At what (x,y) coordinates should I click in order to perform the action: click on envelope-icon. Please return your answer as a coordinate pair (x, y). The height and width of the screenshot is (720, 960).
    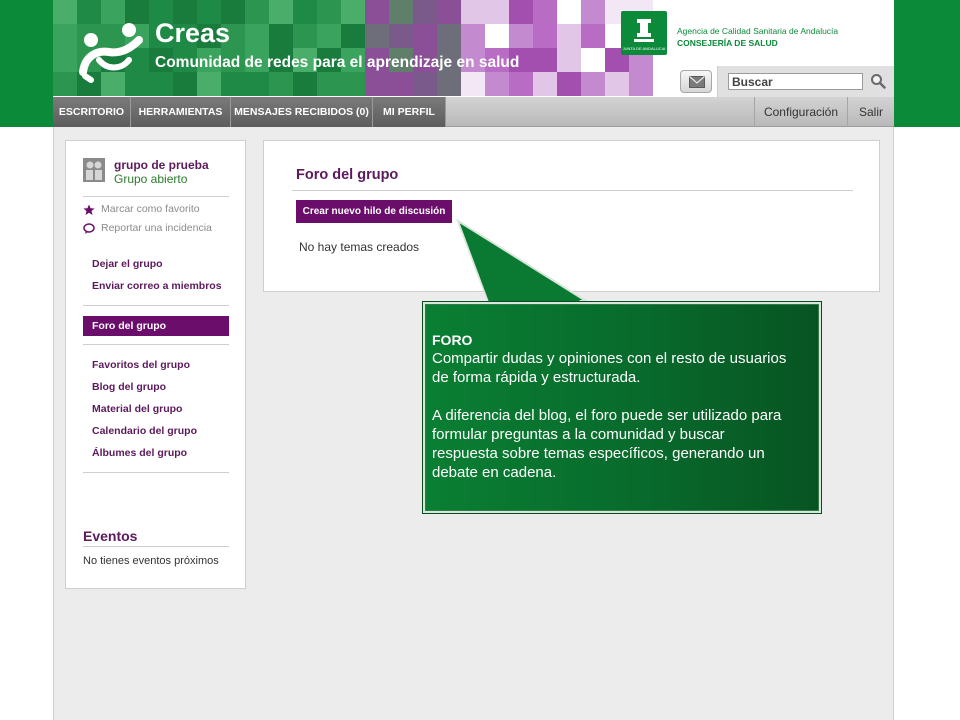
    Looking at the image, I should click on (697, 82).